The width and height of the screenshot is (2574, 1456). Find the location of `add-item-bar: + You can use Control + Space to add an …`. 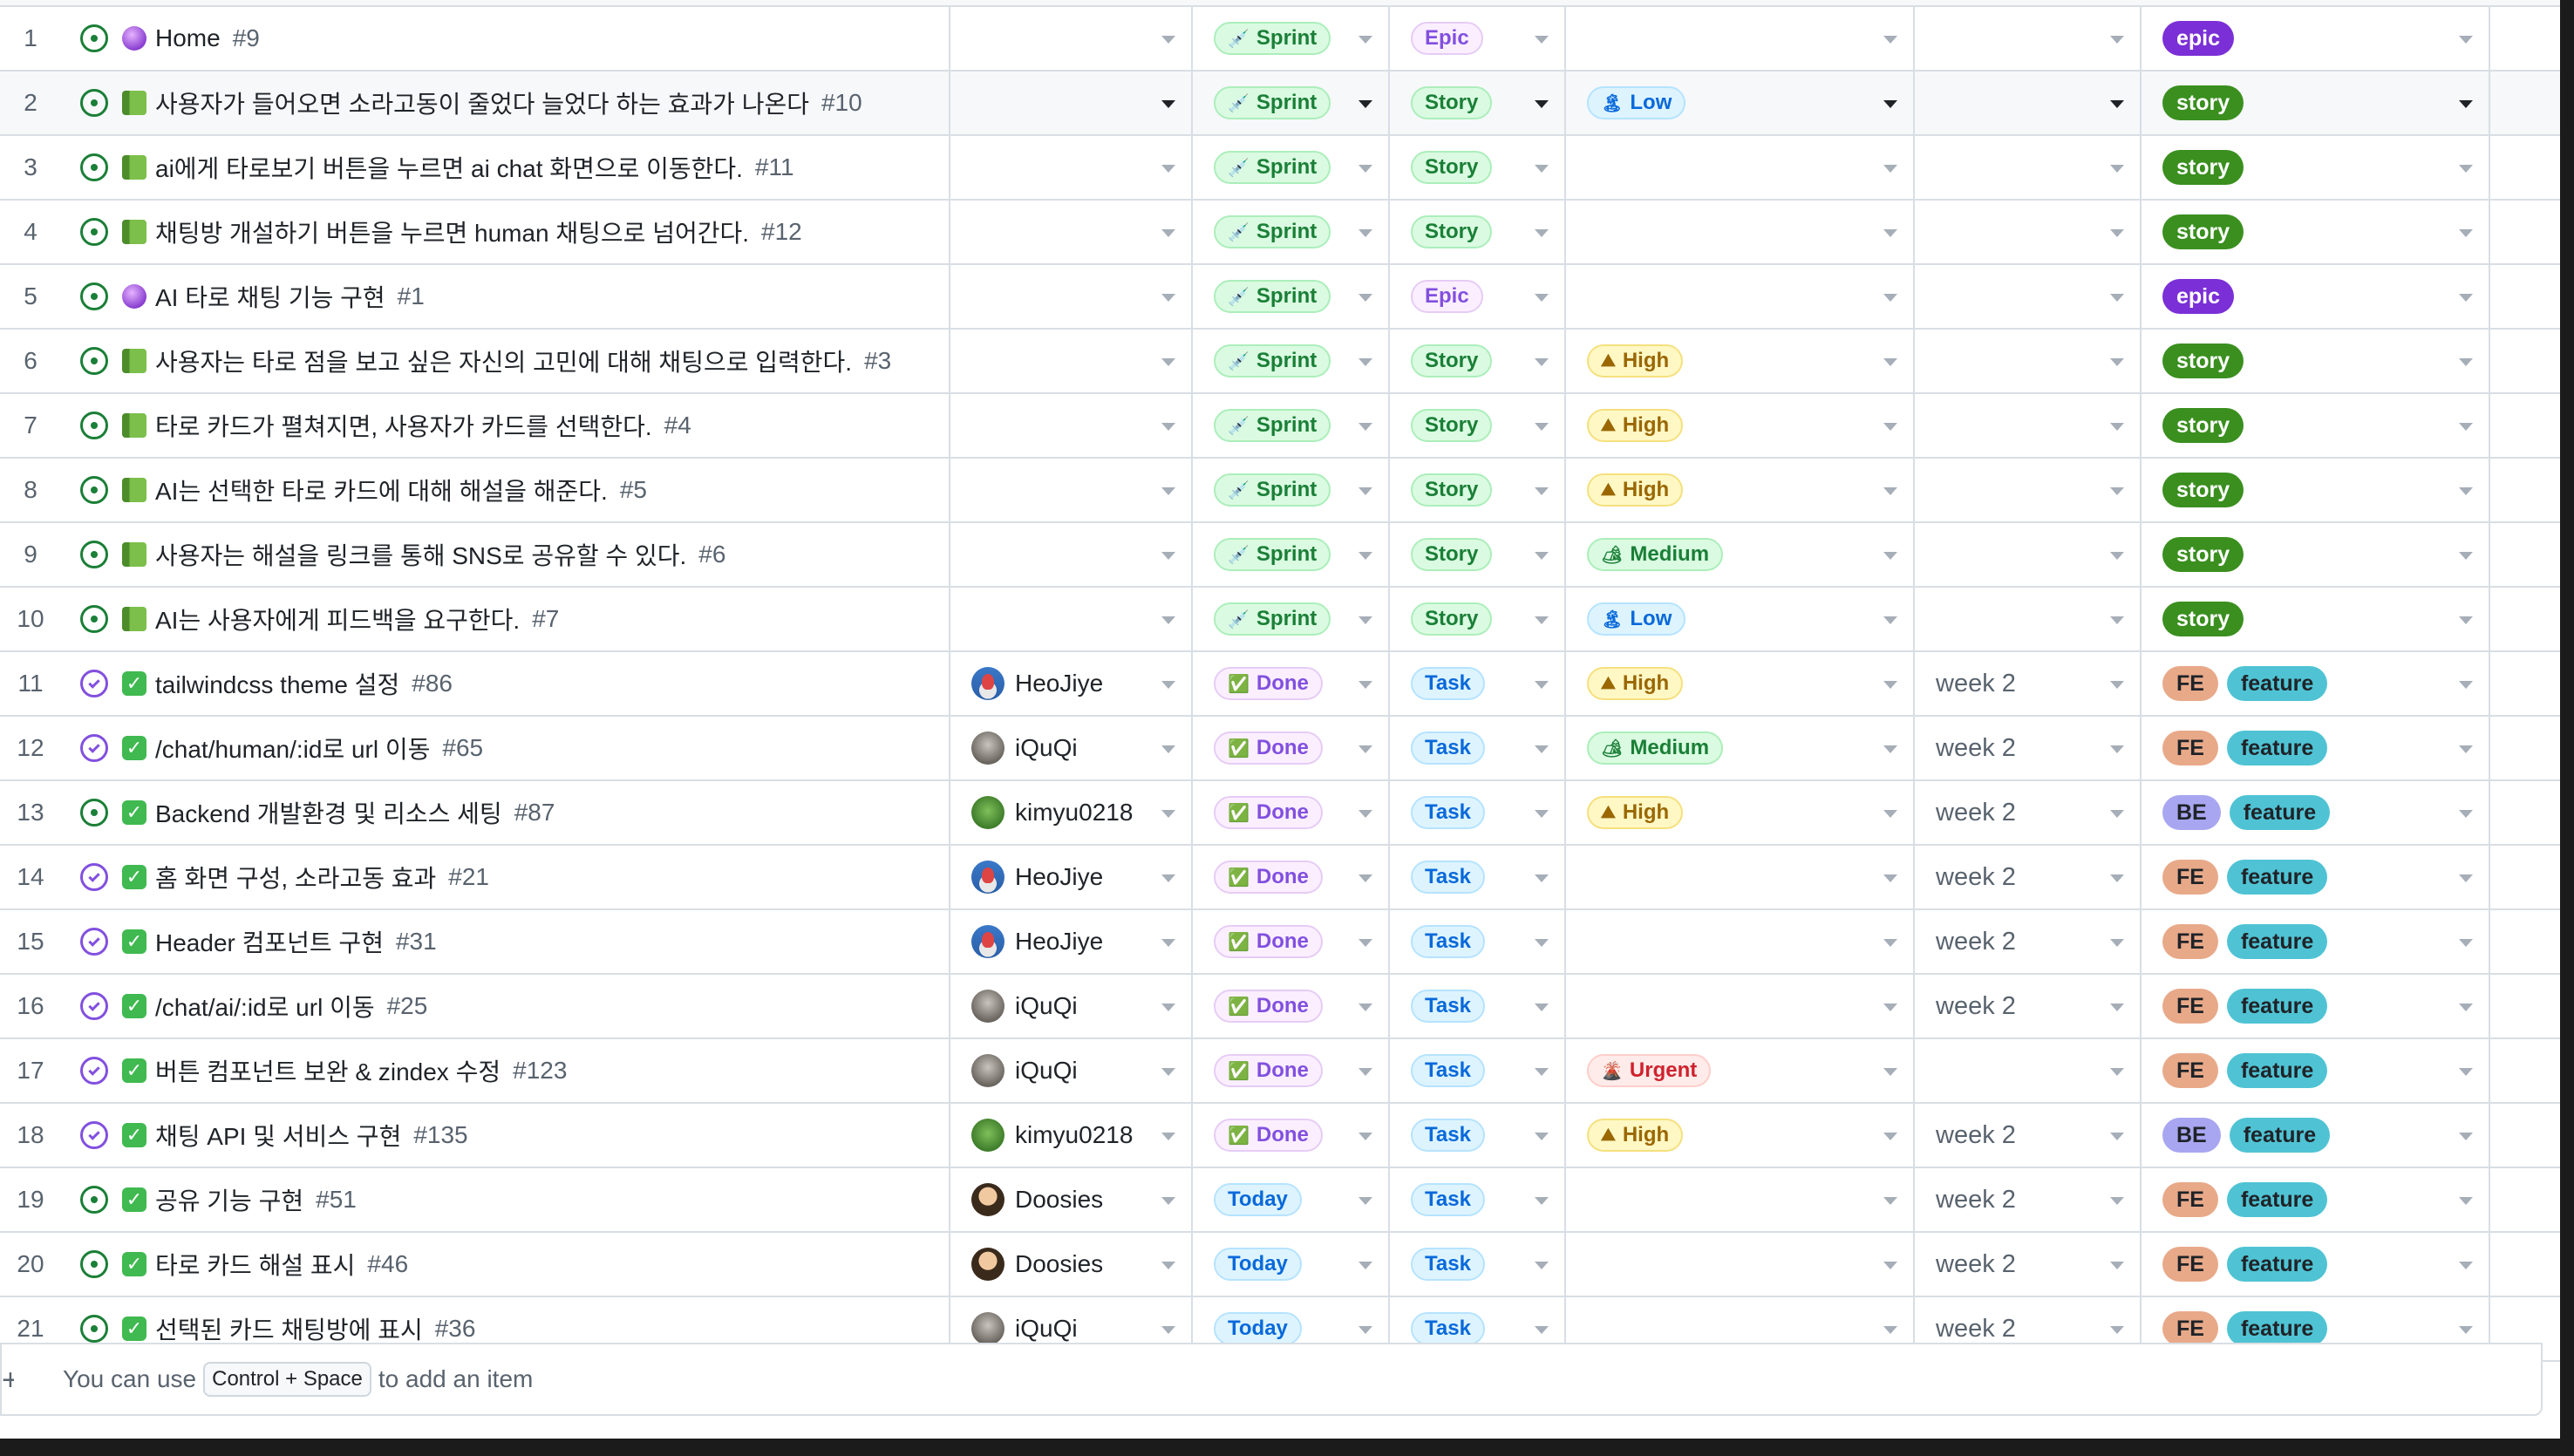

add-item-bar: + You can use Control + Space to add an … is located at coordinates (1271, 1379).